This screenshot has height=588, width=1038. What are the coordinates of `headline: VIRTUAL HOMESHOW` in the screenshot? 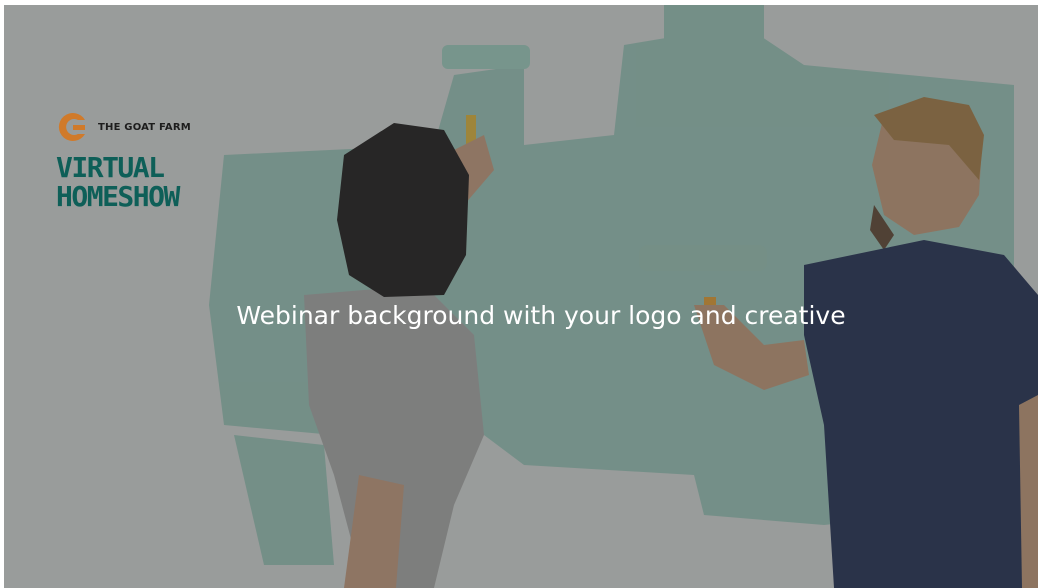 It's located at (123, 182).